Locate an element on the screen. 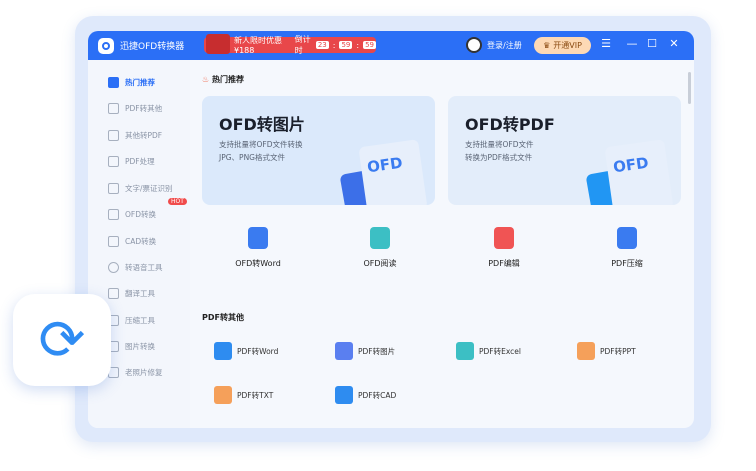  sidebar-item-ofd: OFD转换 HOT is located at coordinates (147, 210).